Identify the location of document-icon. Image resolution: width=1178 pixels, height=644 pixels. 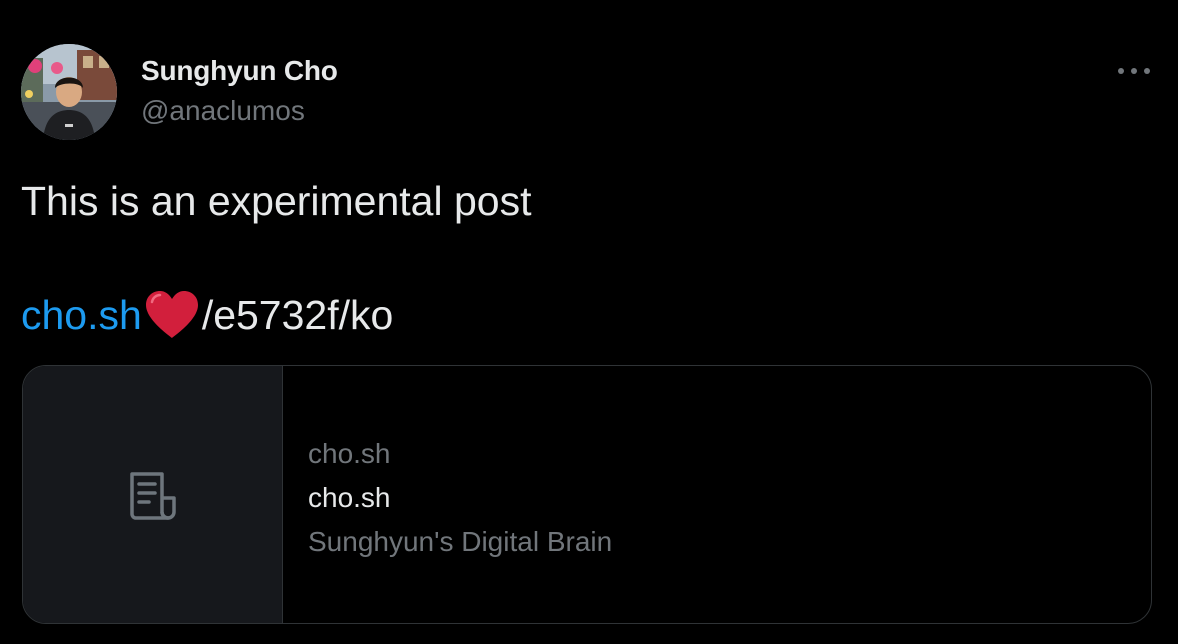
(152, 496).